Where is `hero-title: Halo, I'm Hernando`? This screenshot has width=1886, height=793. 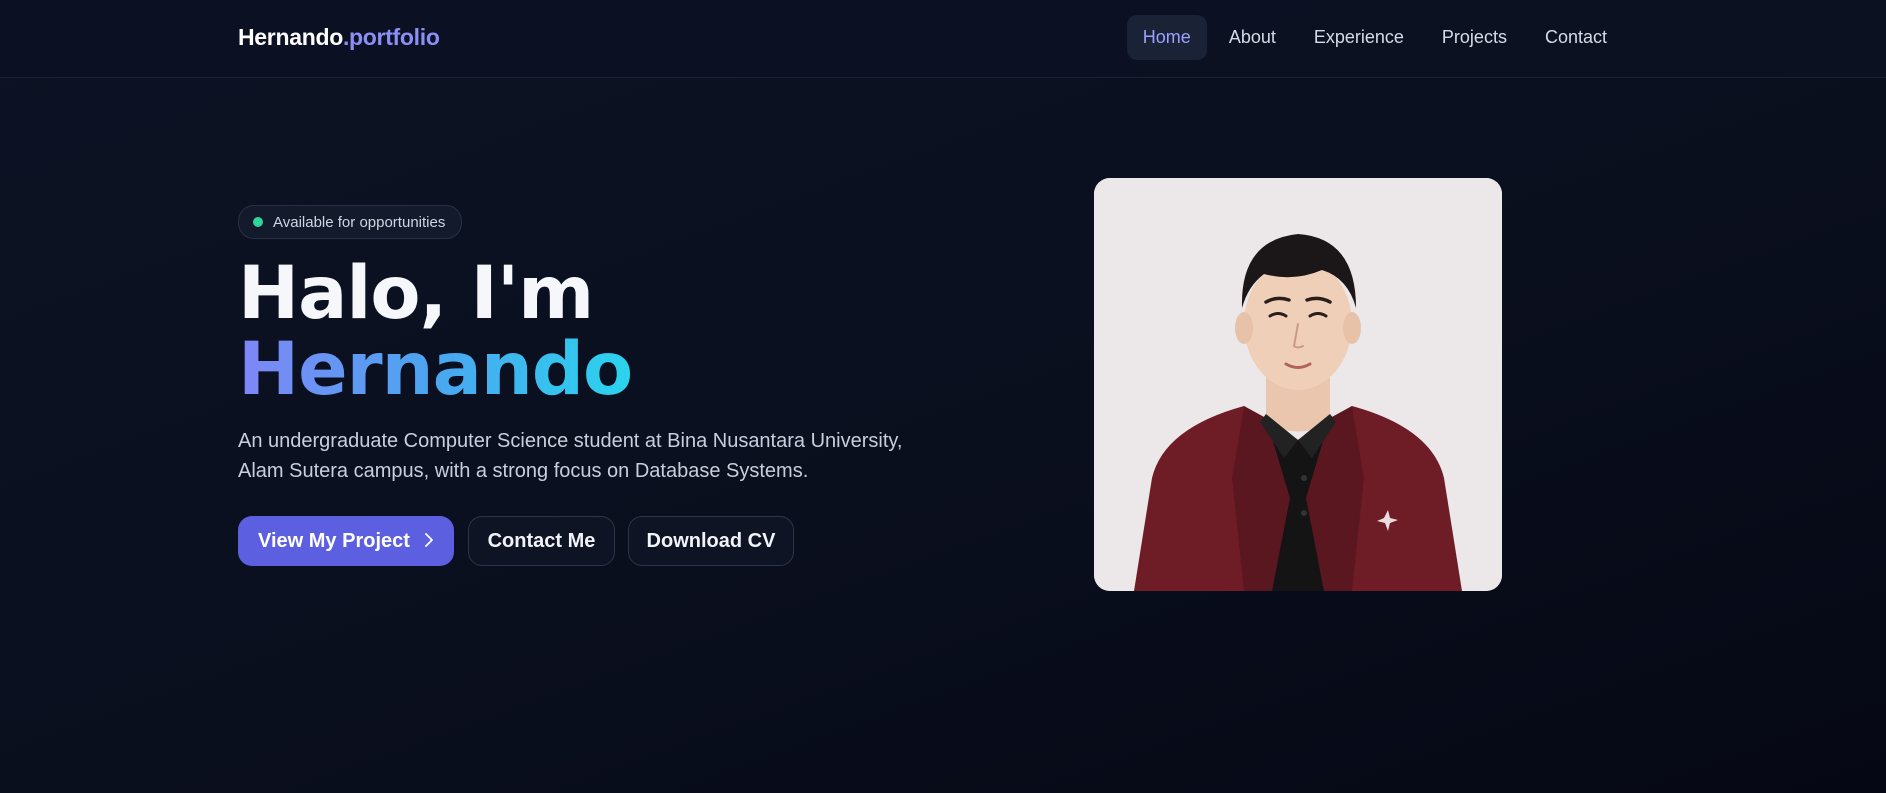
hero-title: Halo, I'm Hernando is located at coordinates (435, 331).